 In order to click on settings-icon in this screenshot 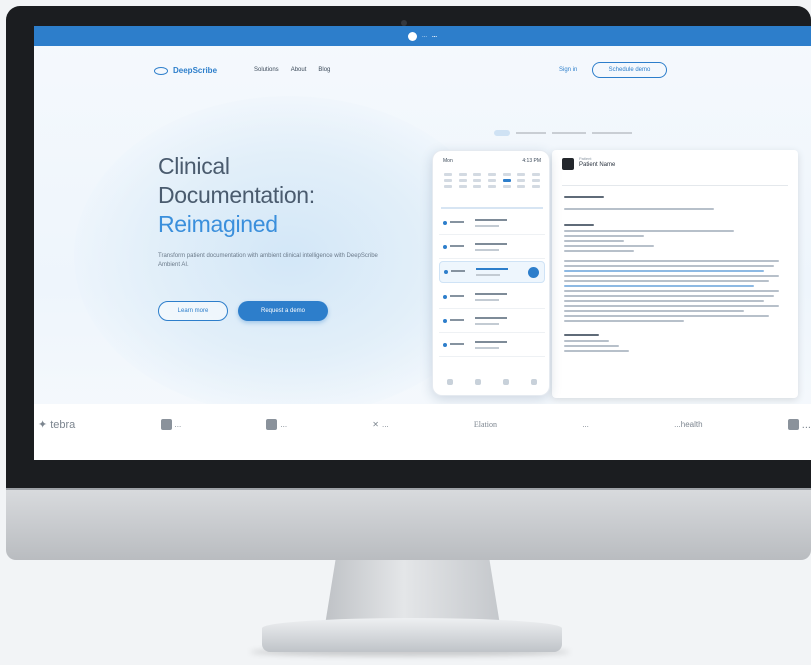, I will do `click(534, 382)`.